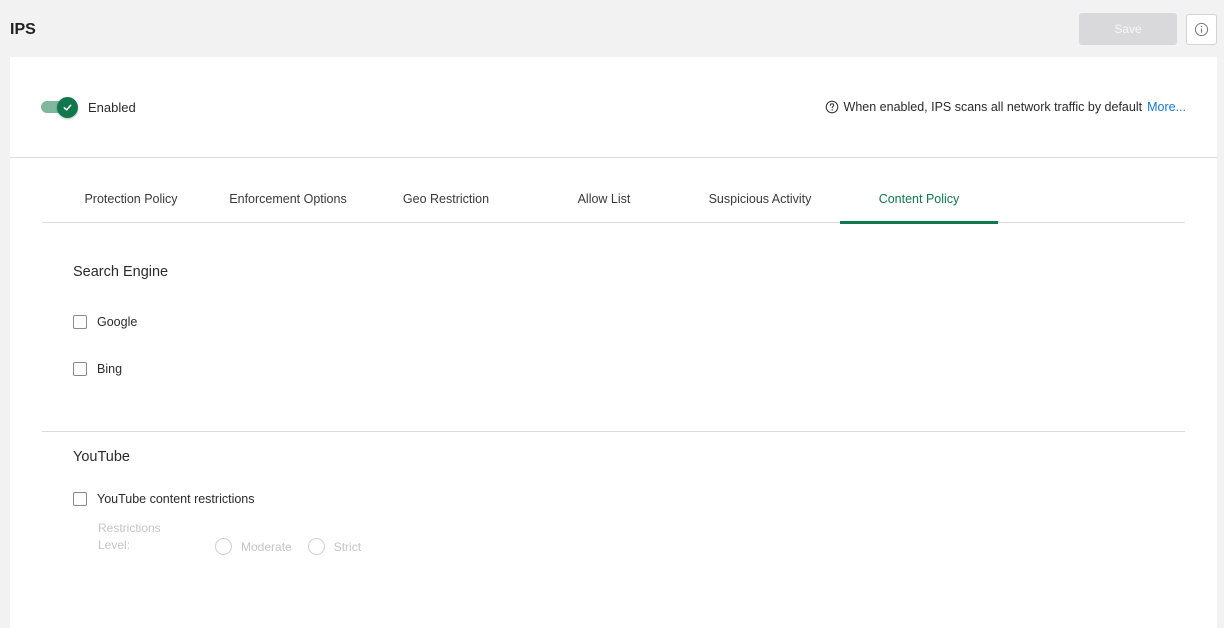  Describe the element at coordinates (121, 272) in the screenshot. I see `search-engine-title: Search Engine` at that location.